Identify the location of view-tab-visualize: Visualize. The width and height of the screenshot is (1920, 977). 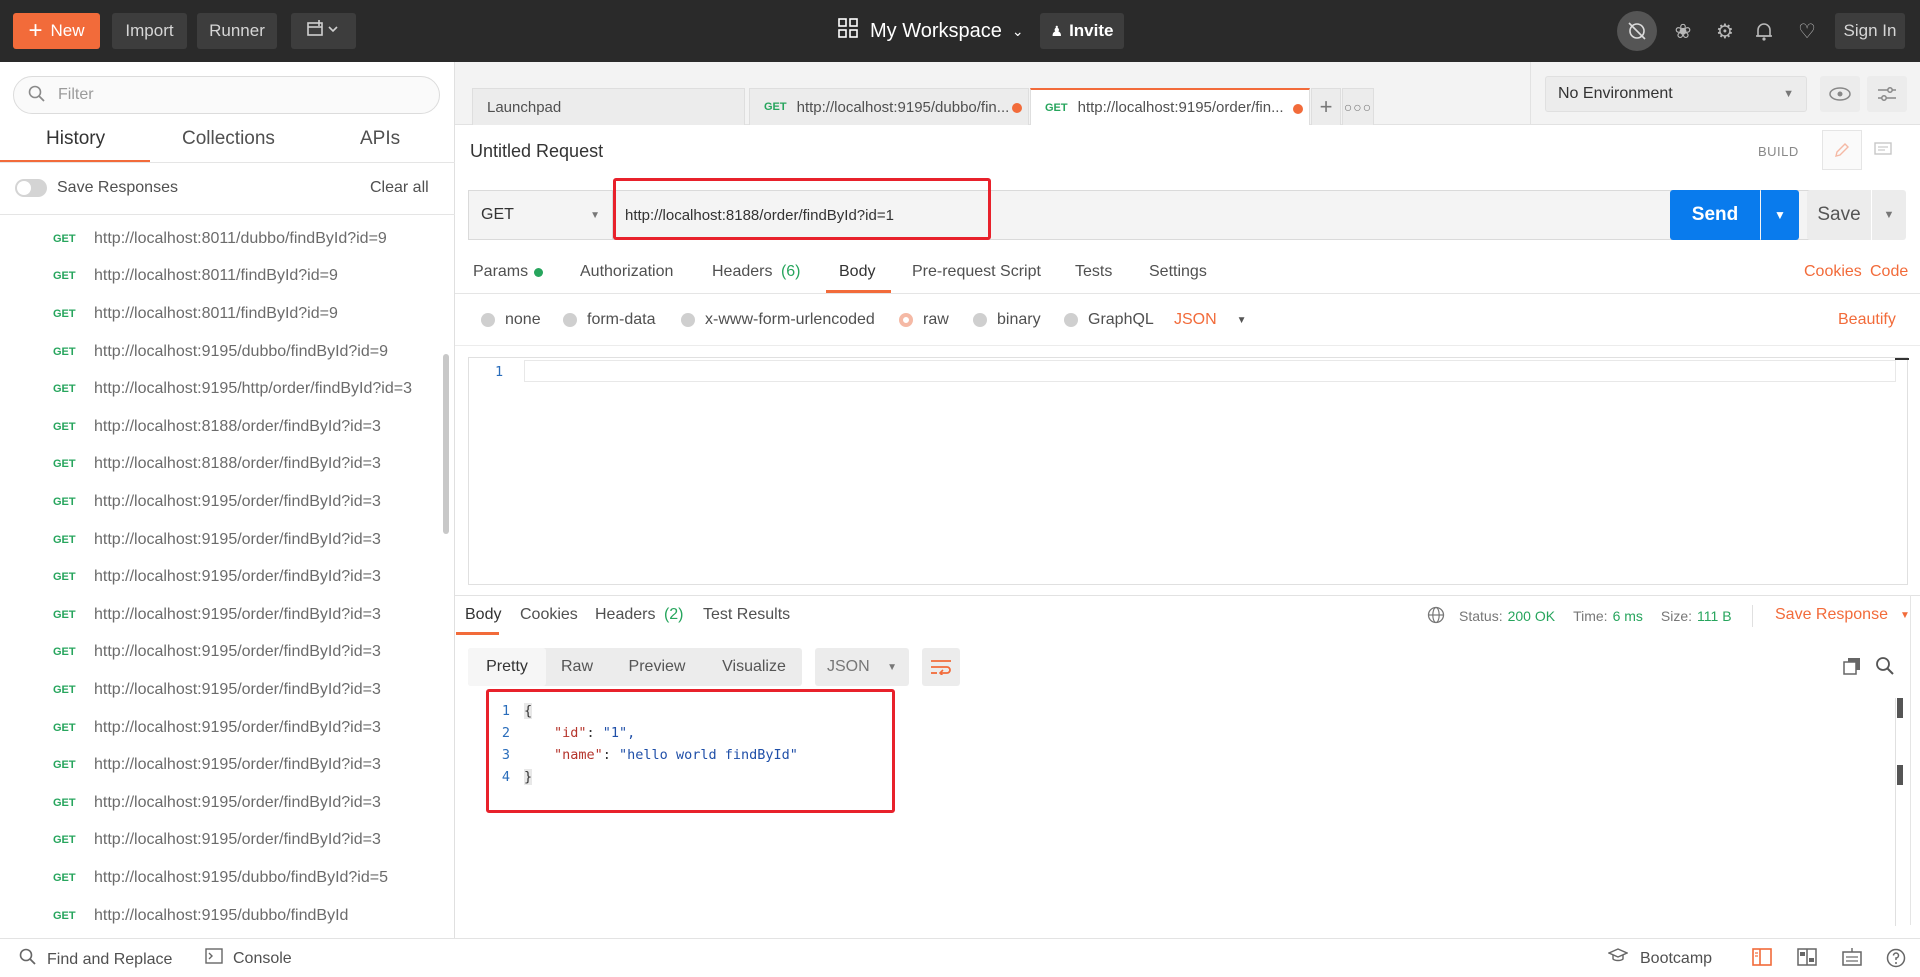
(754, 667).